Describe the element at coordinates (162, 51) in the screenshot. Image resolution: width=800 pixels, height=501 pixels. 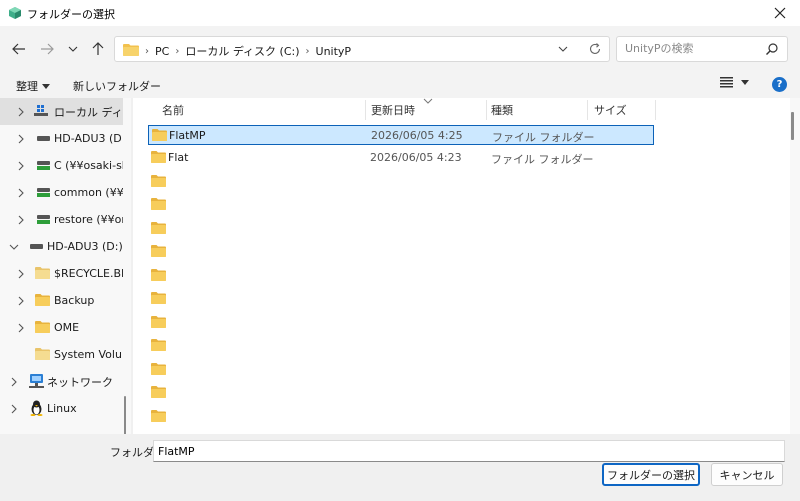
I see `breadcrumb-pc: PC` at that location.